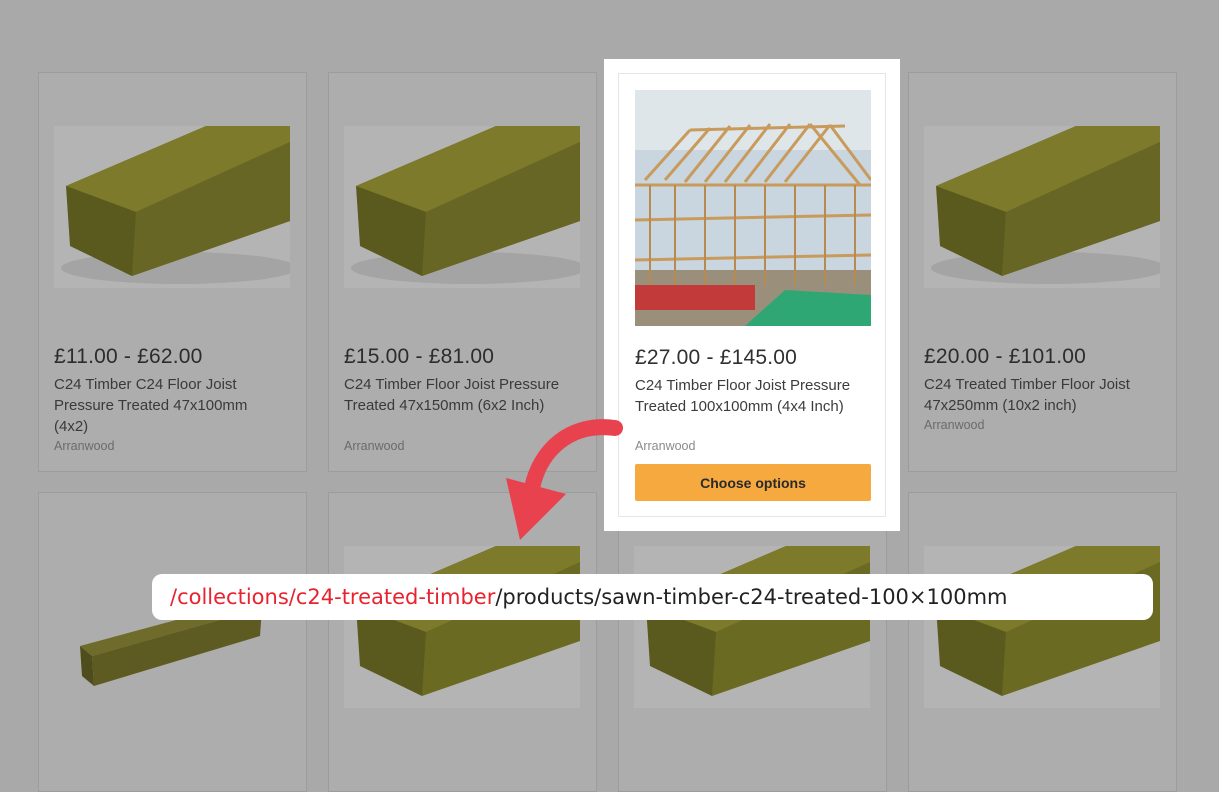 The image size is (1219, 792). Describe the element at coordinates (1005, 356) in the screenshot. I see `product-price: £20.00 - £101.00` at that location.